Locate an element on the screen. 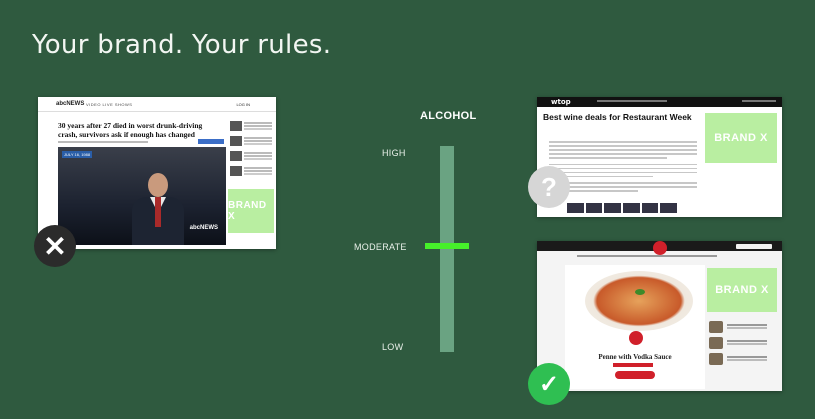 This screenshot has height=419, width=815. wine-image-strip is located at coordinates (622, 208).